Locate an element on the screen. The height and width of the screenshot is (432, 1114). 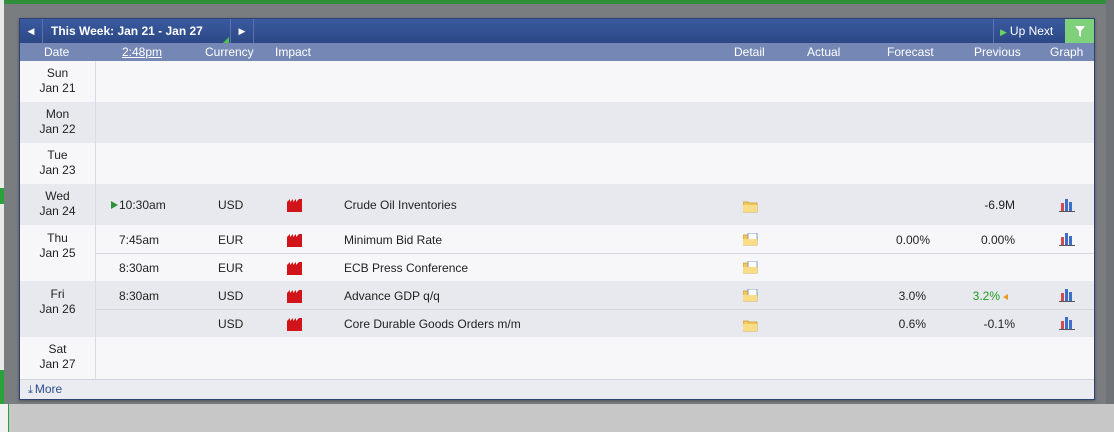
filter-button is located at coordinates (1079, 31).